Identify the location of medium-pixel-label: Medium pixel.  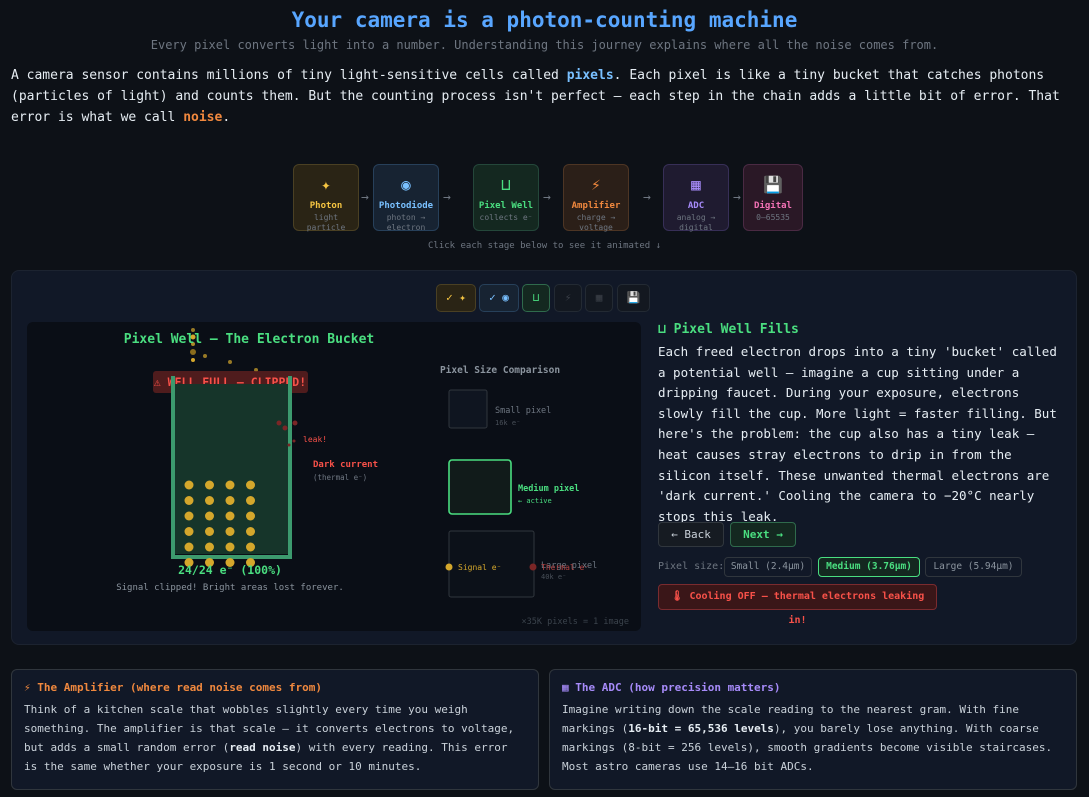
(548, 488).